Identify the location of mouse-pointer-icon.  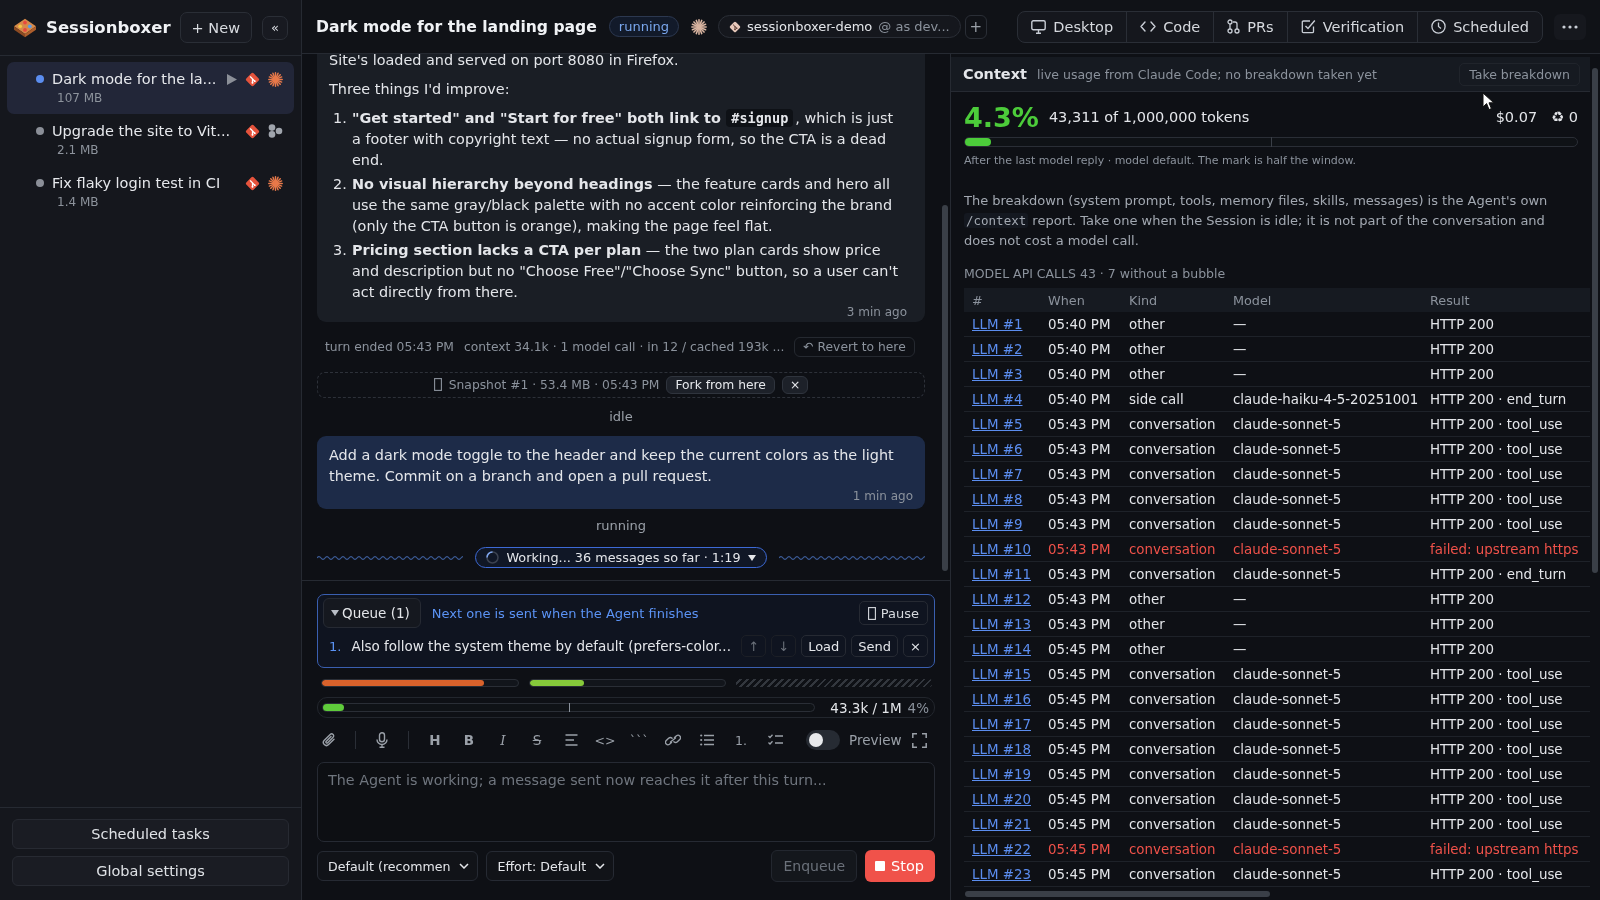
(1488, 101).